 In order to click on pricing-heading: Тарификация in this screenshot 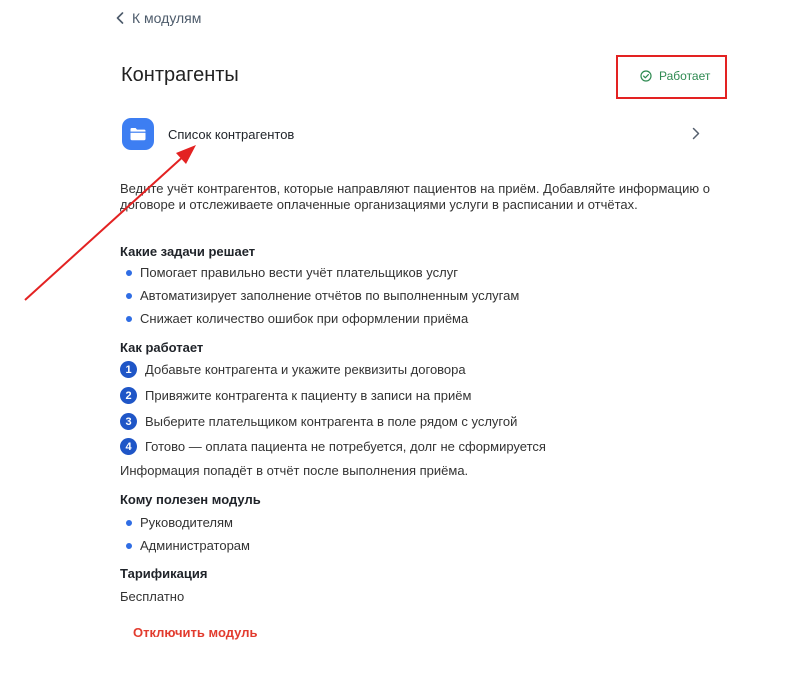, I will do `click(164, 573)`.